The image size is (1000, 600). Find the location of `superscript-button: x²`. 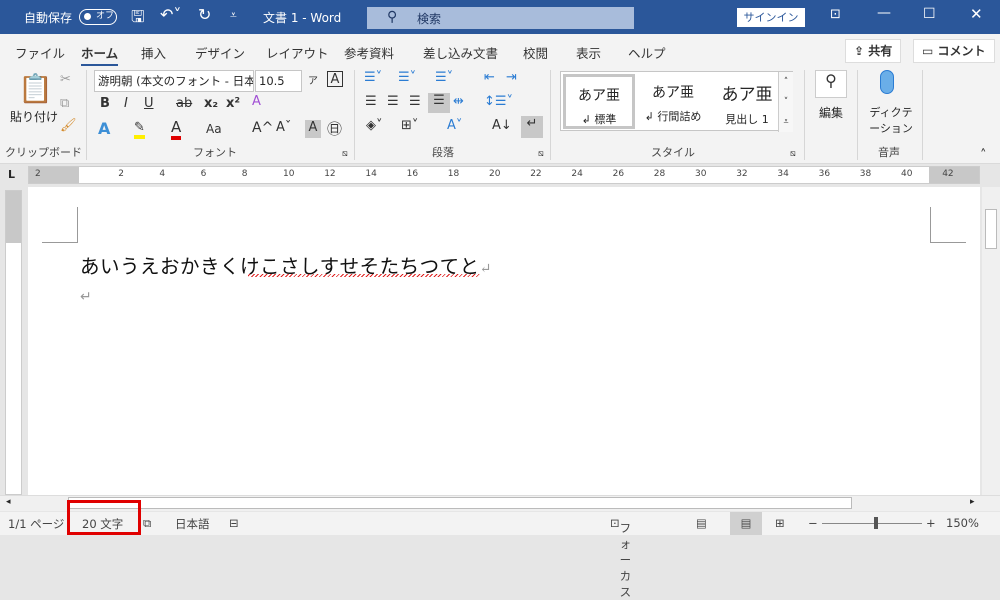

superscript-button: x² is located at coordinates (233, 103).